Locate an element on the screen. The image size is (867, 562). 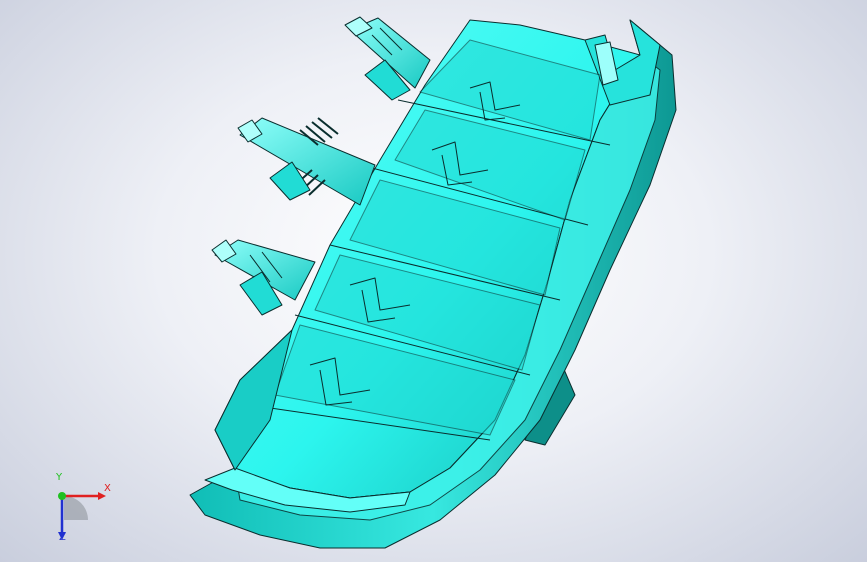
connector-pin-lower is located at coordinates (263, 277).